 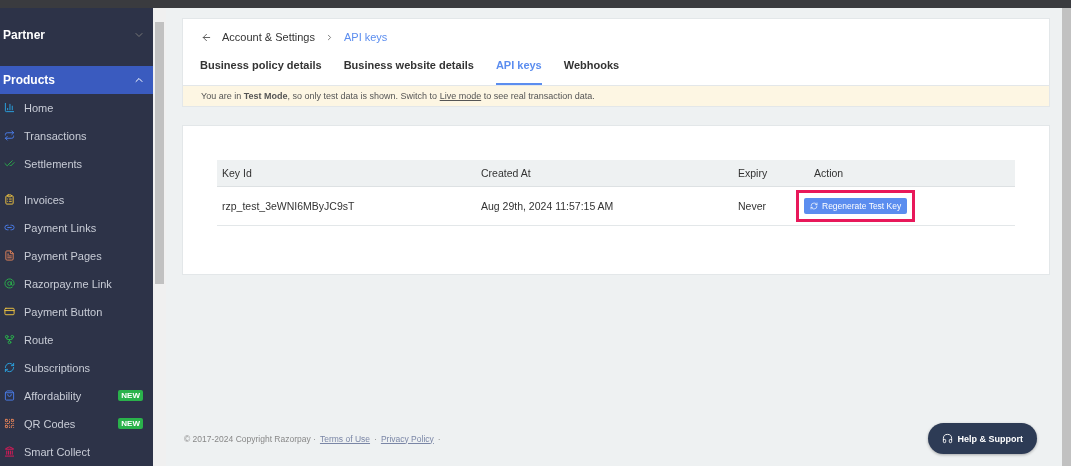 What do you see at coordinates (365, 37) in the screenshot?
I see `breadcrumb-current: API keys` at bounding box center [365, 37].